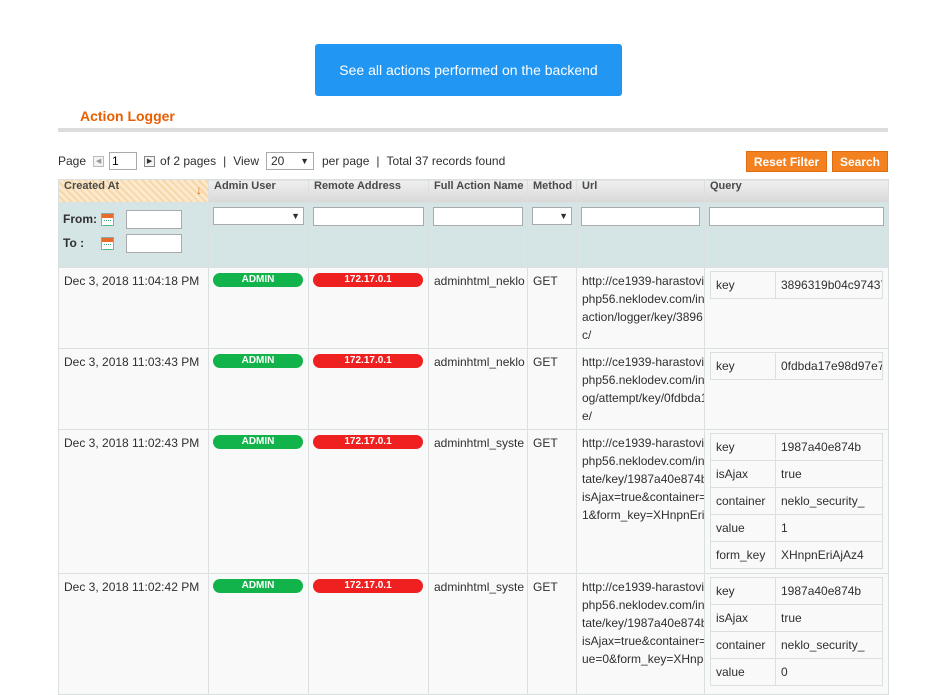 The image size is (940, 695). What do you see at coordinates (796, 389) in the screenshot?
I see `query-cell: key0fdbda17e98d97e76l` at bounding box center [796, 389].